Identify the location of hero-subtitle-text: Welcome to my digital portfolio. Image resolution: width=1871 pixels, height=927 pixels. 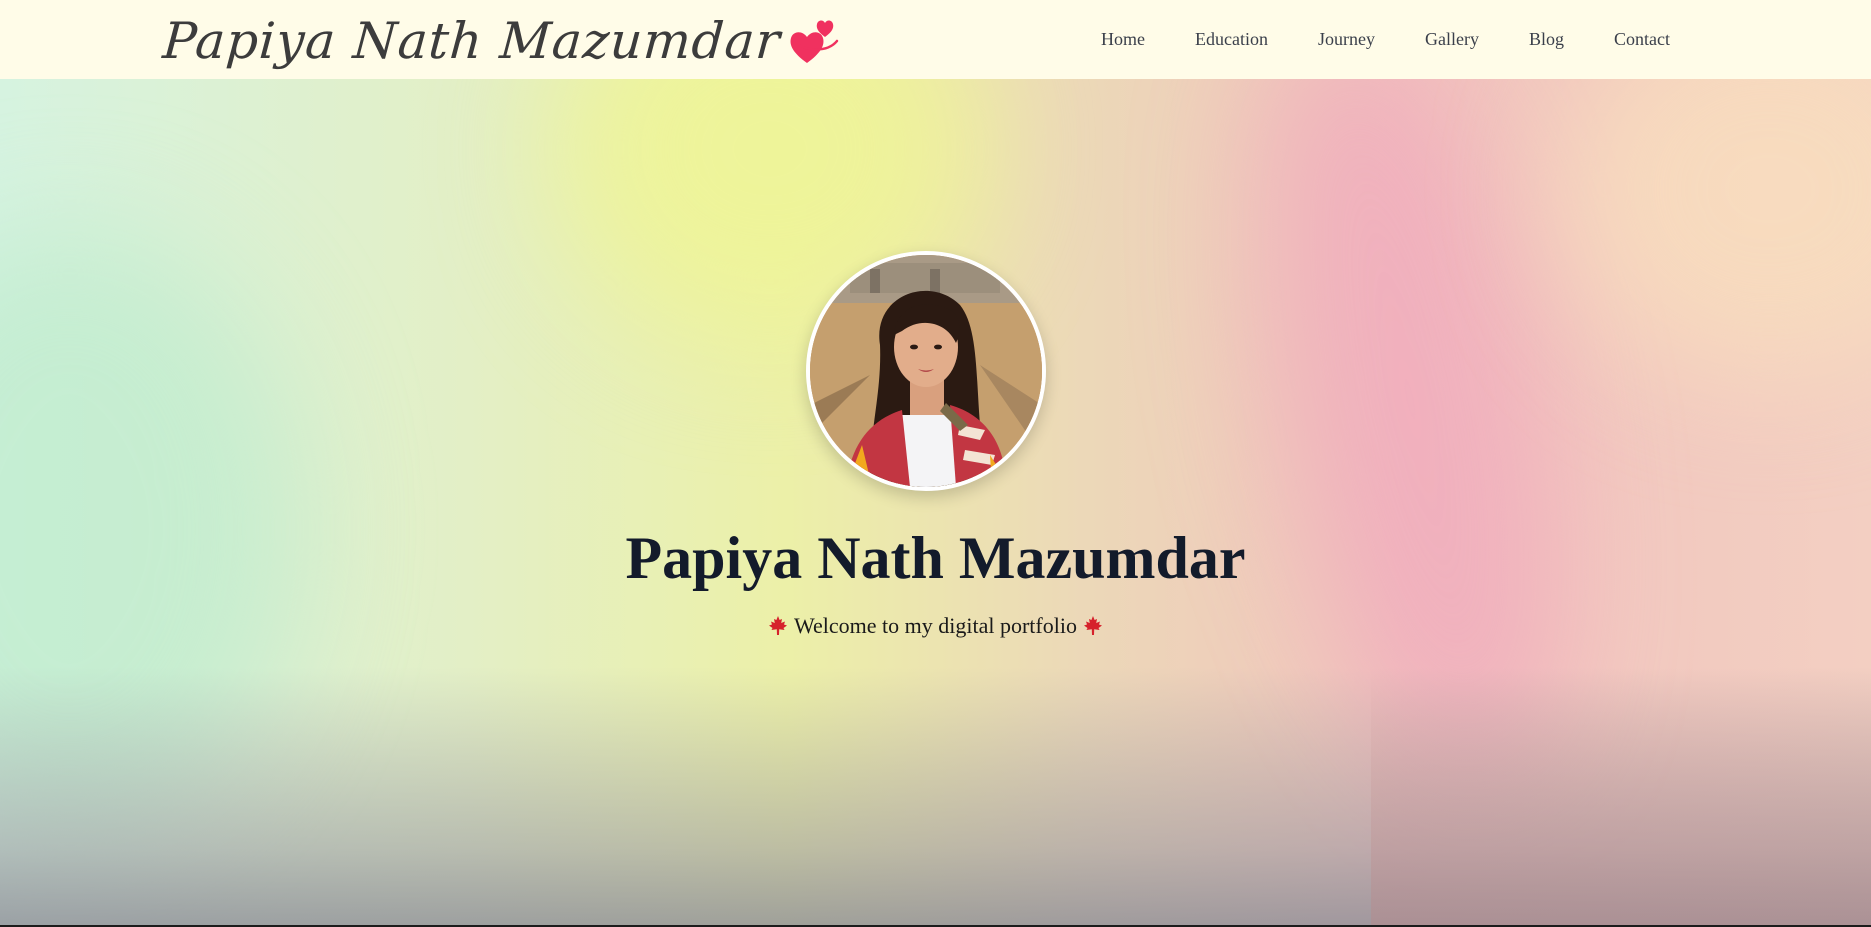
(935, 625).